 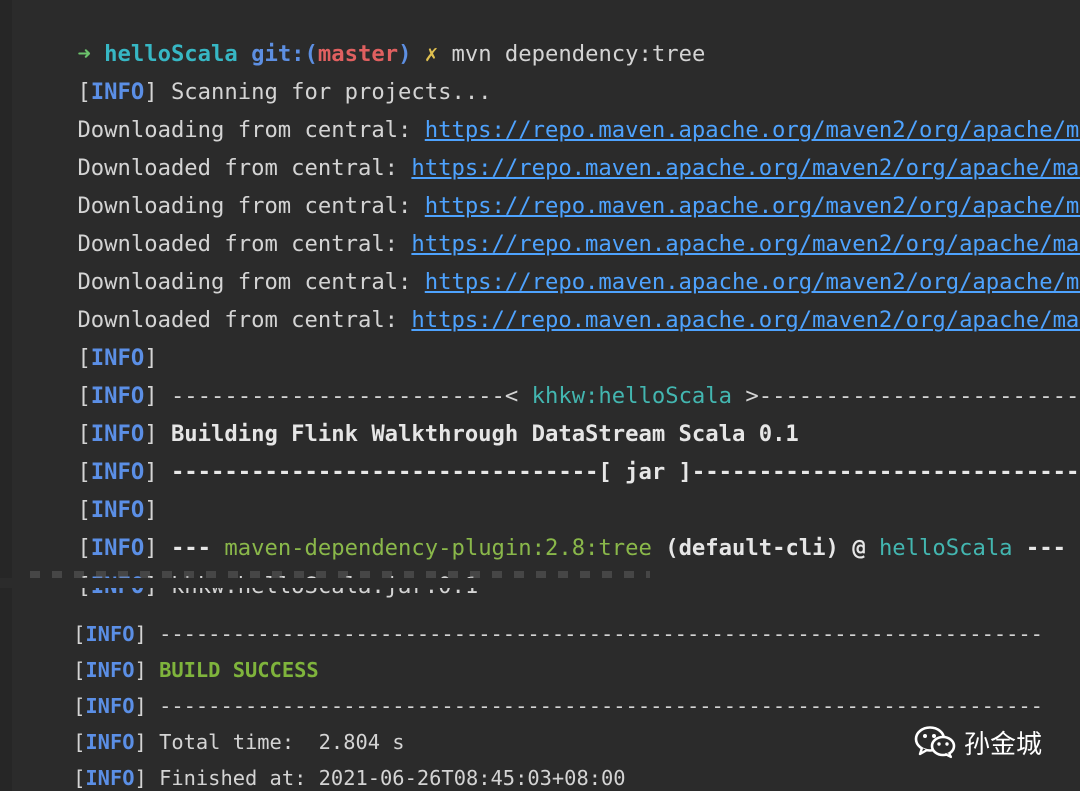 I want to click on plugin-goal: (default-cli), so click(x=745, y=548).